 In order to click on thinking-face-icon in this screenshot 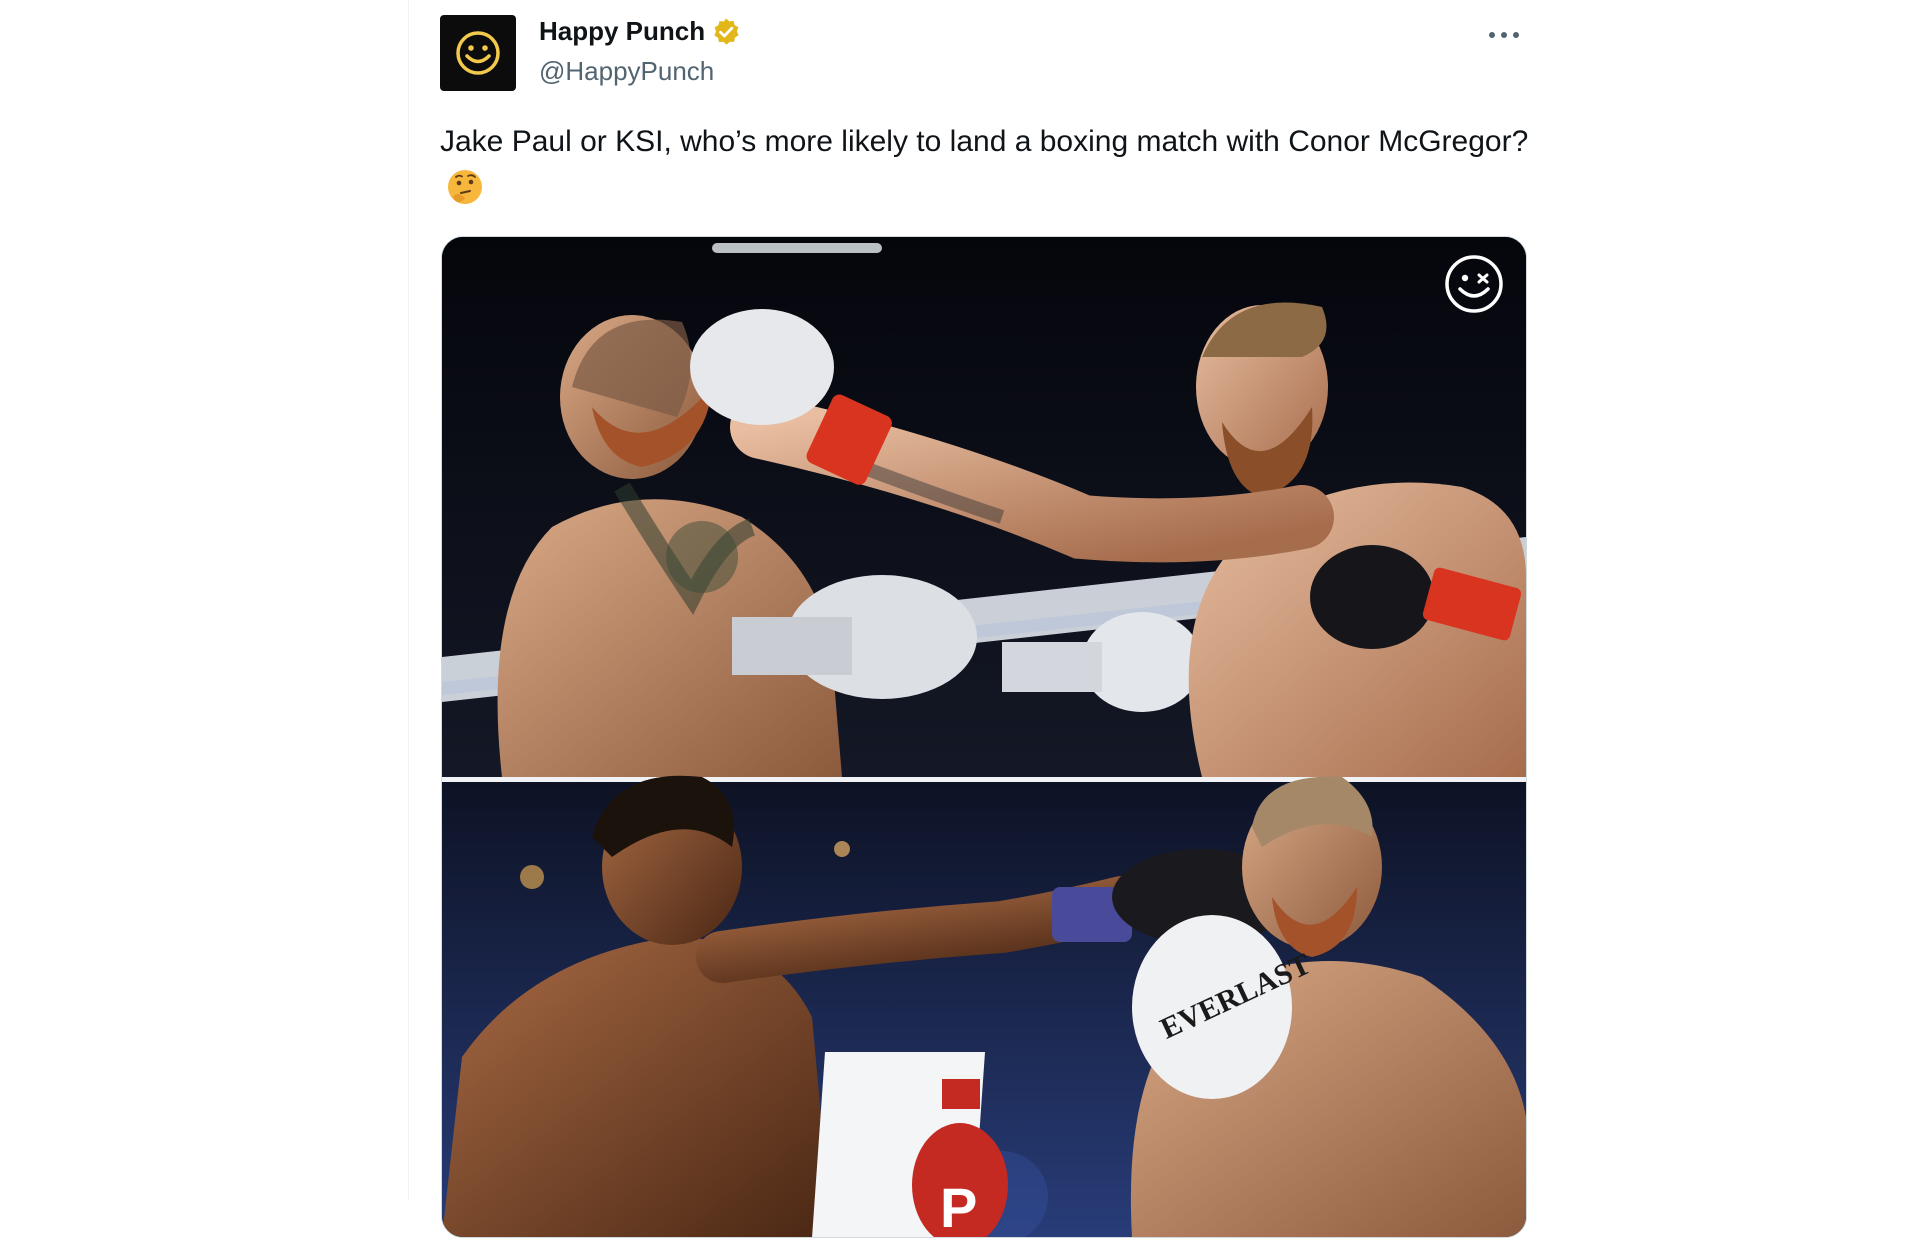, I will do `click(465, 187)`.